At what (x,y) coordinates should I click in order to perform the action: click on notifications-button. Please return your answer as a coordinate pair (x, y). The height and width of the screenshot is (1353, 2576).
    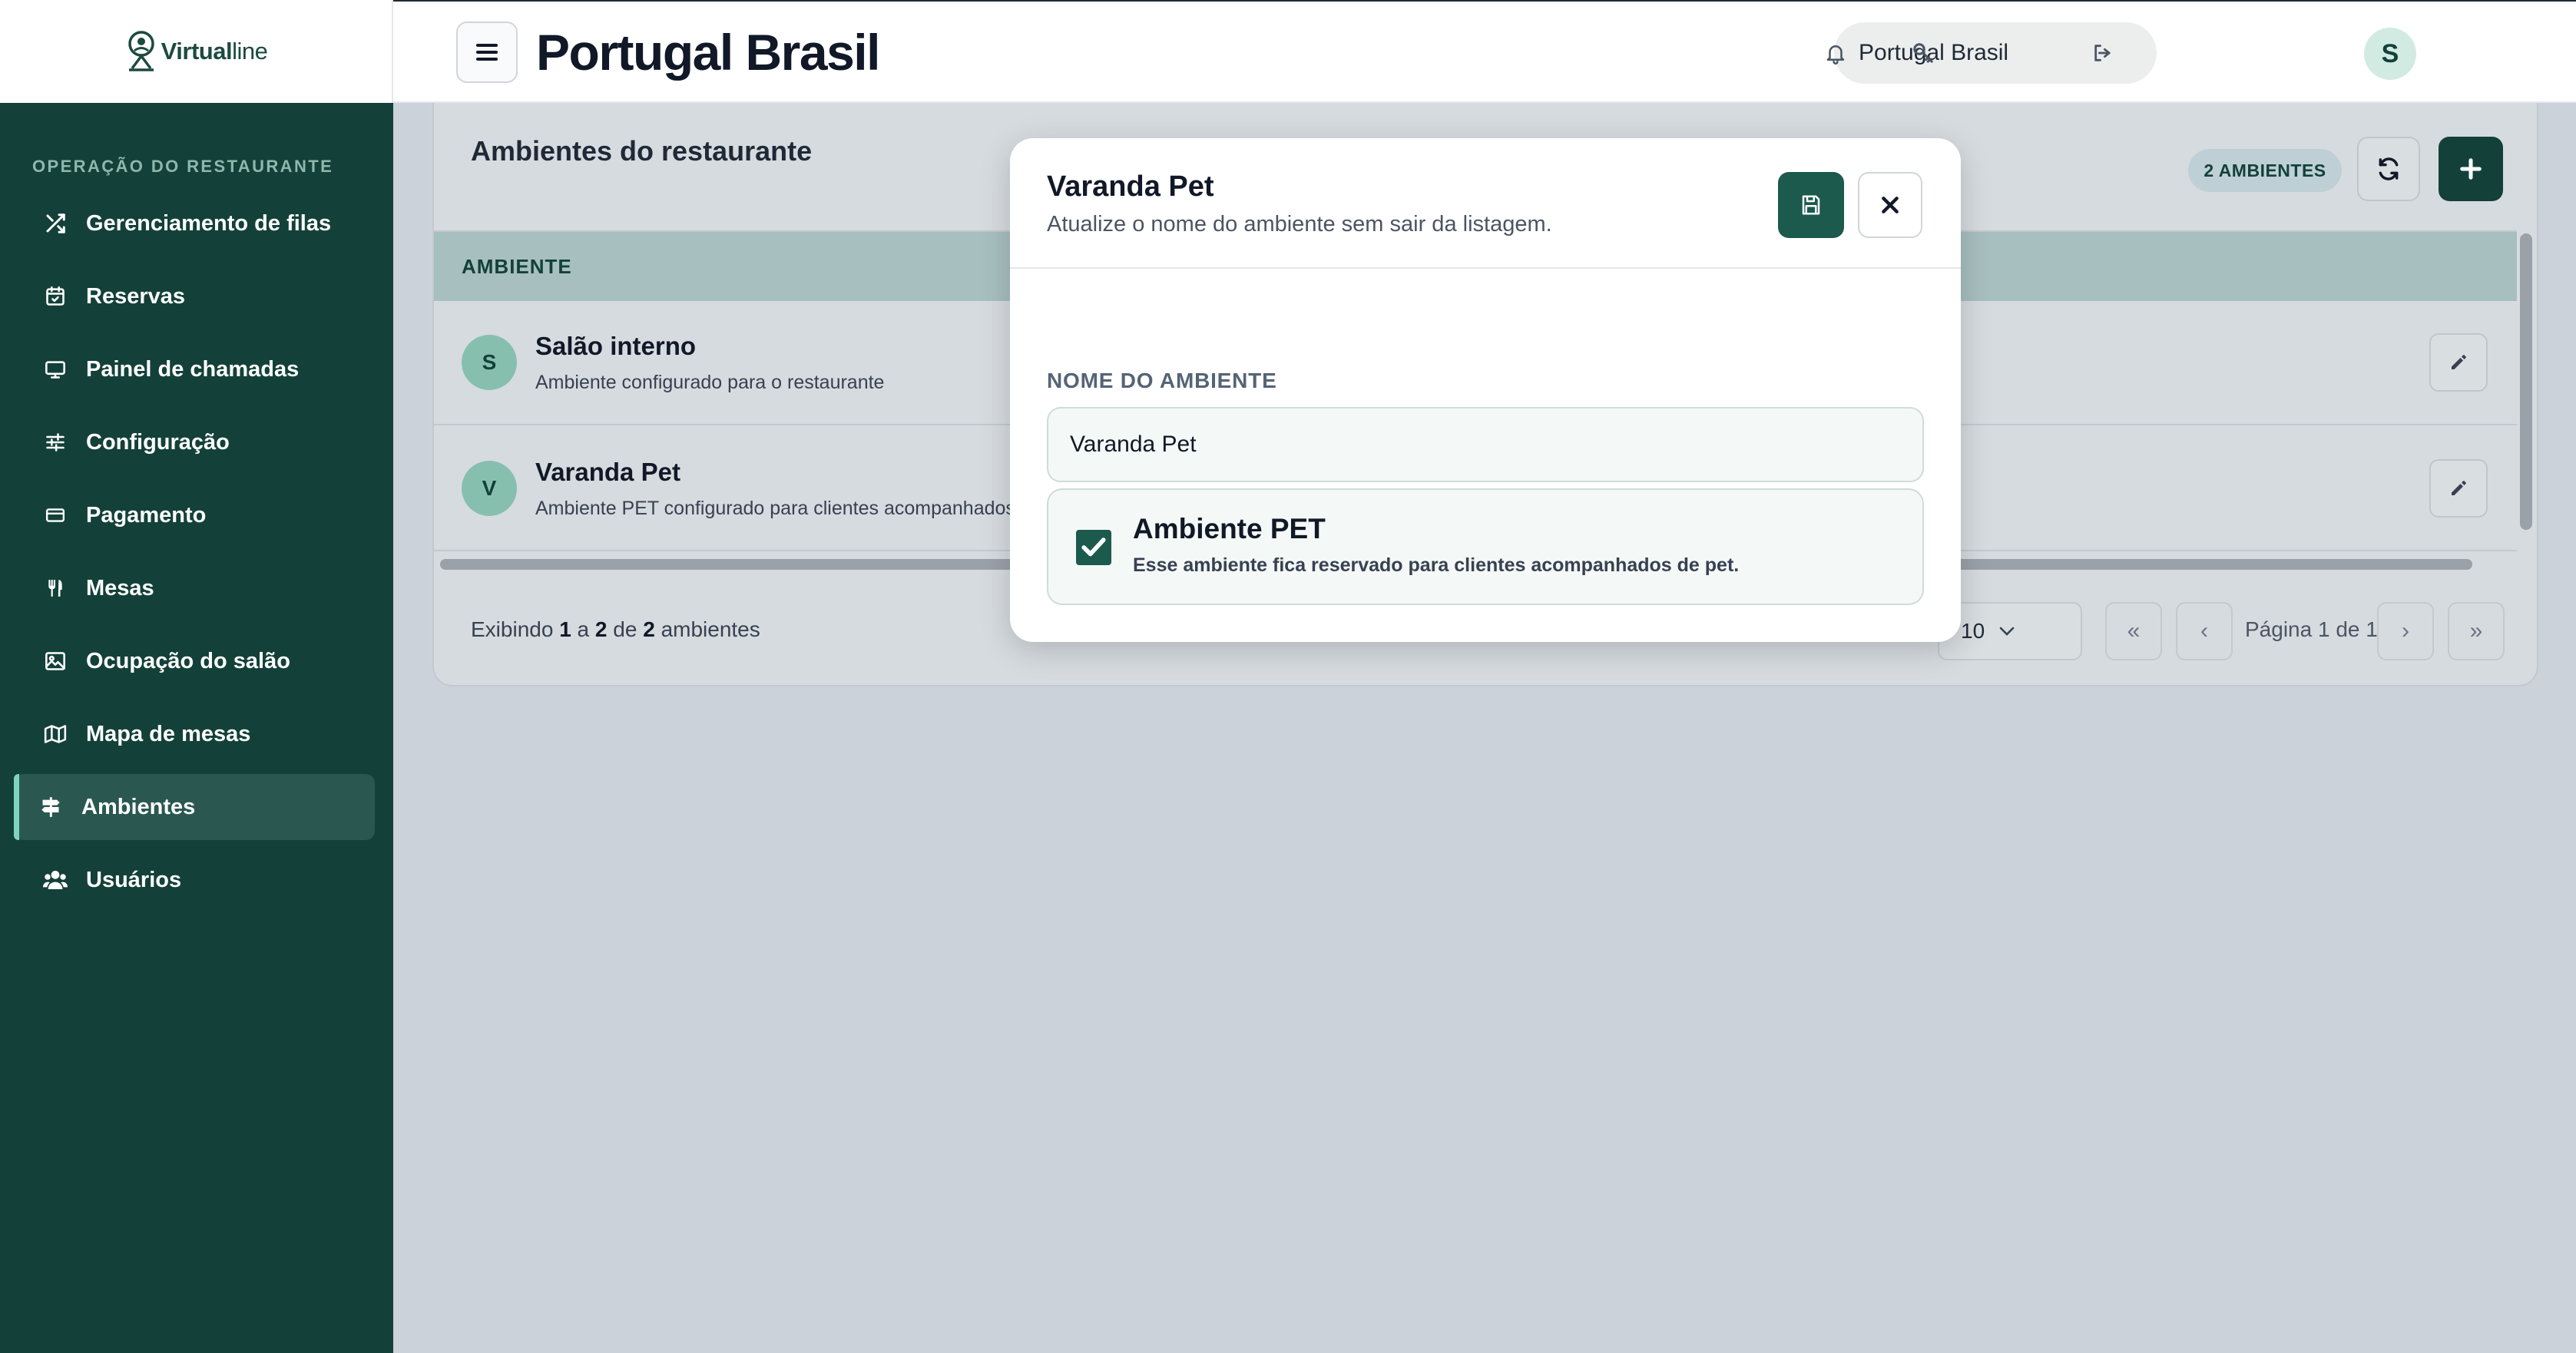
    Looking at the image, I should click on (1836, 53).